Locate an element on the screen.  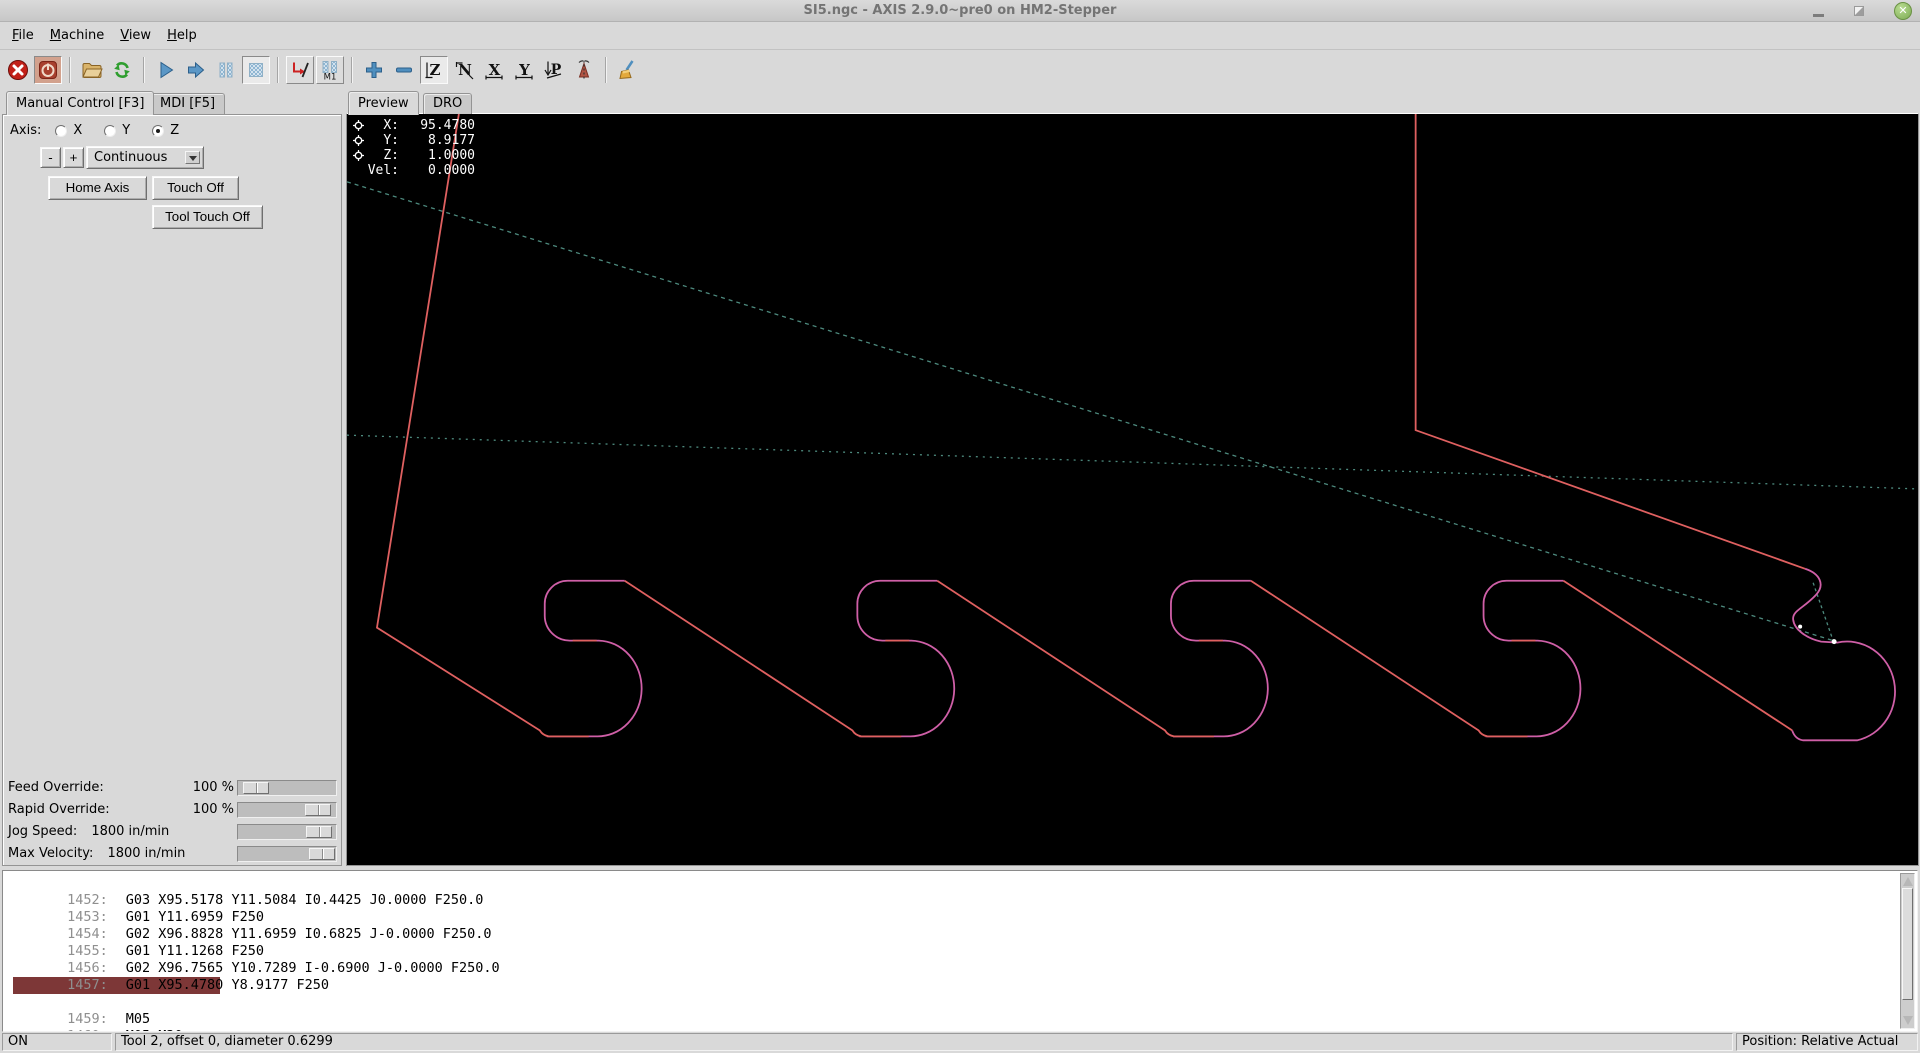
dro-axis-value: 8.9177 is located at coordinates (451, 140).